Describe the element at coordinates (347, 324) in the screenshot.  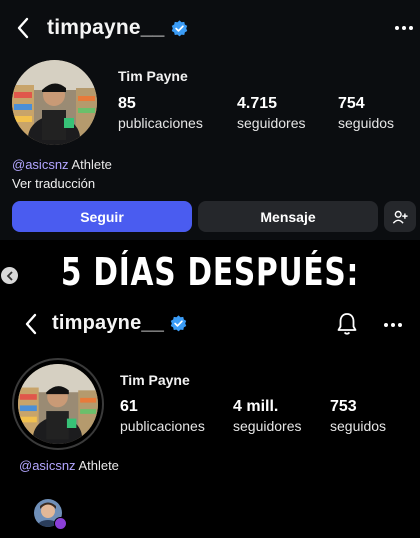
I see `bell-icon` at that location.